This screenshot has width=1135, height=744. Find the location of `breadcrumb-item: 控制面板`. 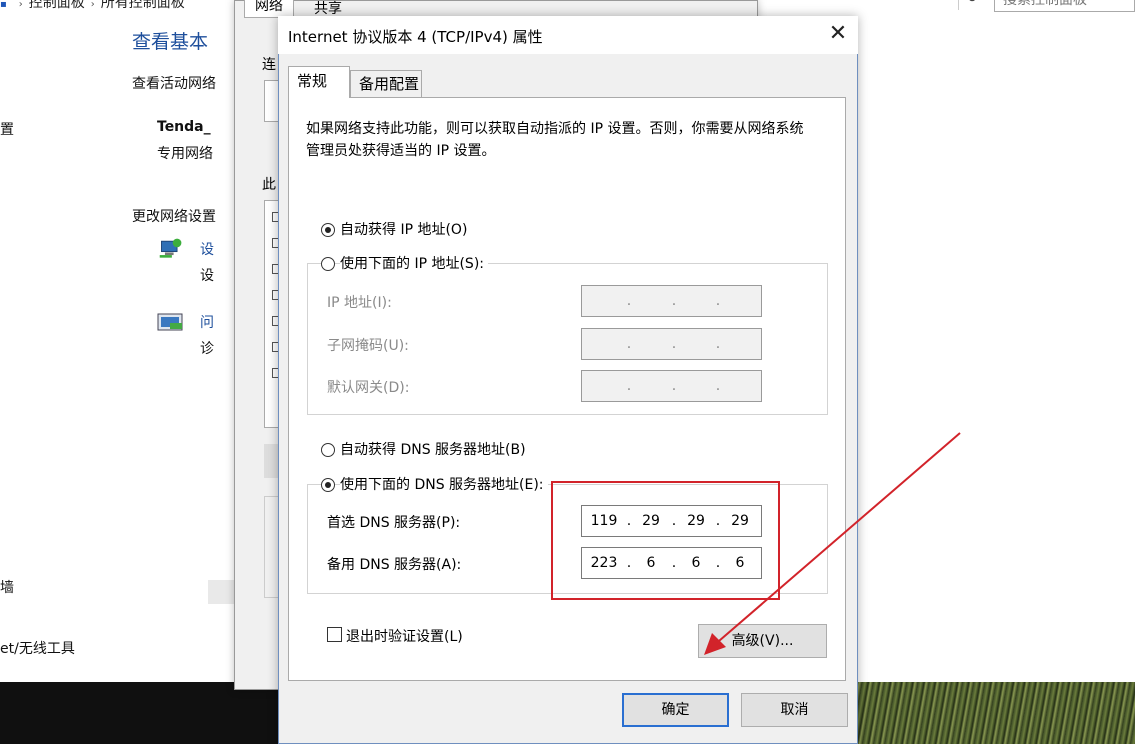

breadcrumb-item: 控制面板 is located at coordinates (57, 5).